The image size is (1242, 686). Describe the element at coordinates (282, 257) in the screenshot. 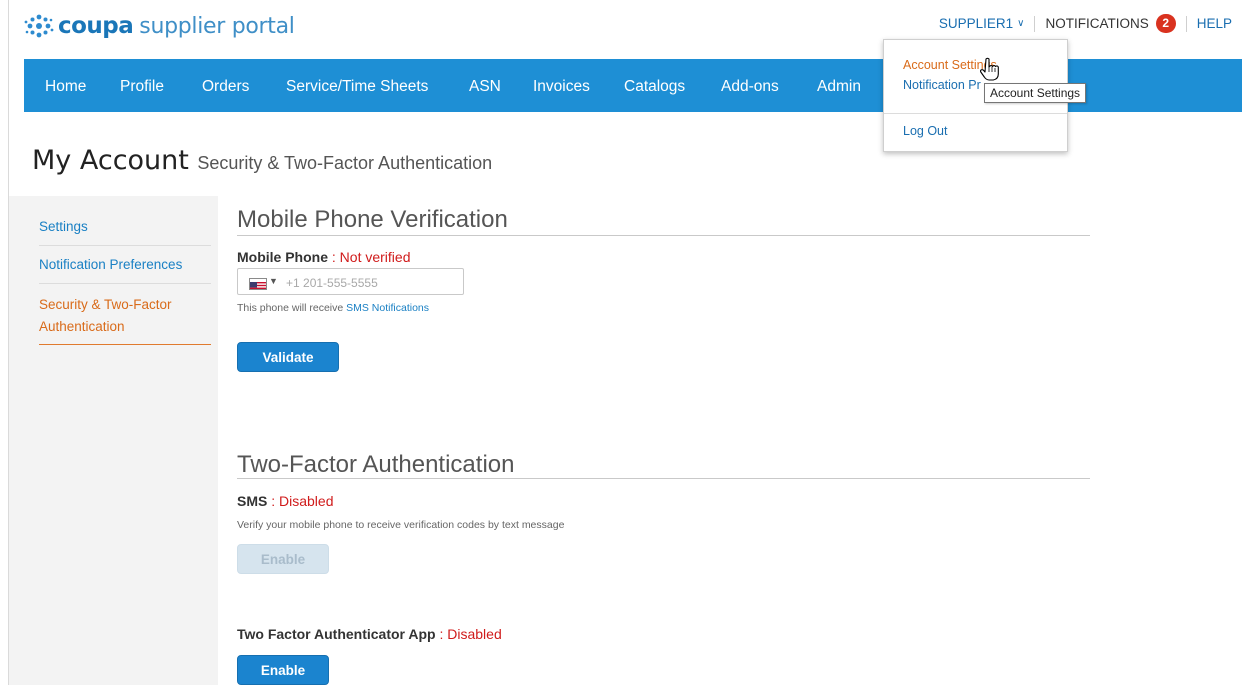

I see `mobile-phone-label-text: Mobile Phone` at that location.